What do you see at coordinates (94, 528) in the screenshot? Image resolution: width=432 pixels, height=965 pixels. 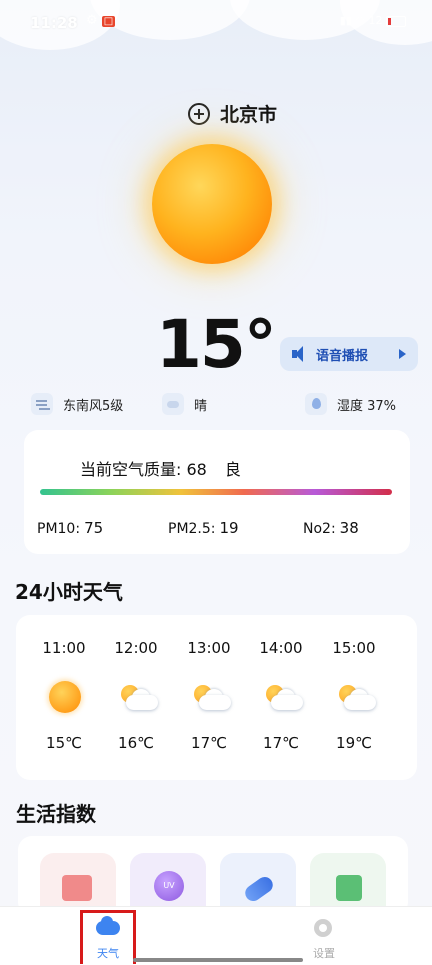 I see `pm10-value: 75` at bounding box center [94, 528].